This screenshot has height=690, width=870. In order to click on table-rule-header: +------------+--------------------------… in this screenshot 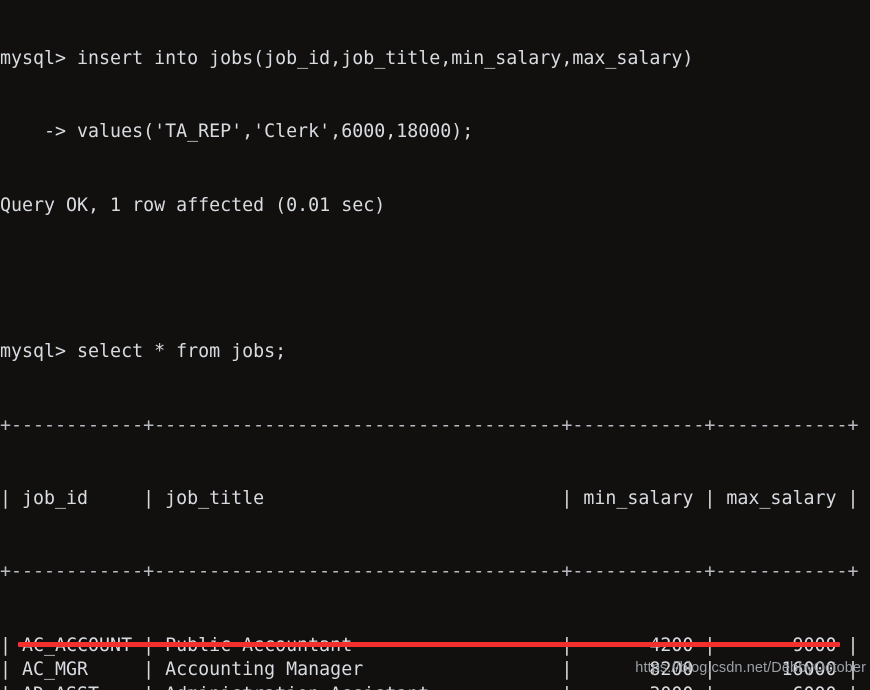, I will do `click(429, 572)`.